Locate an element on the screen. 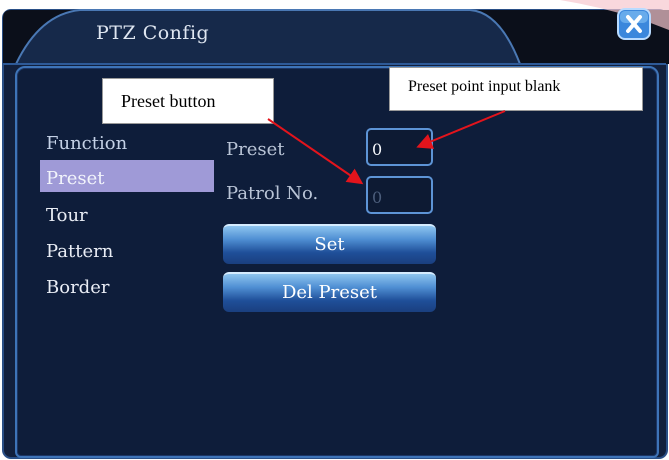 The width and height of the screenshot is (669, 460). arrow-to-patrol-input is located at coordinates (315, 151).